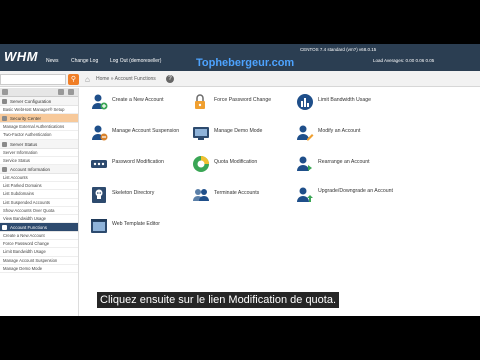  Describe the element at coordinates (238, 131) in the screenshot. I see `function-label: Manage Demo Mode` at that location.